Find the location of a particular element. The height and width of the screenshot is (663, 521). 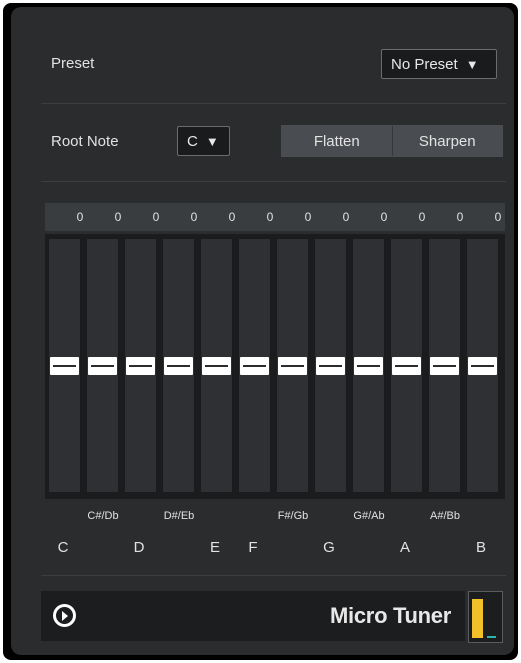

note-label-dsharp: D#/Eb is located at coordinates (179, 516).